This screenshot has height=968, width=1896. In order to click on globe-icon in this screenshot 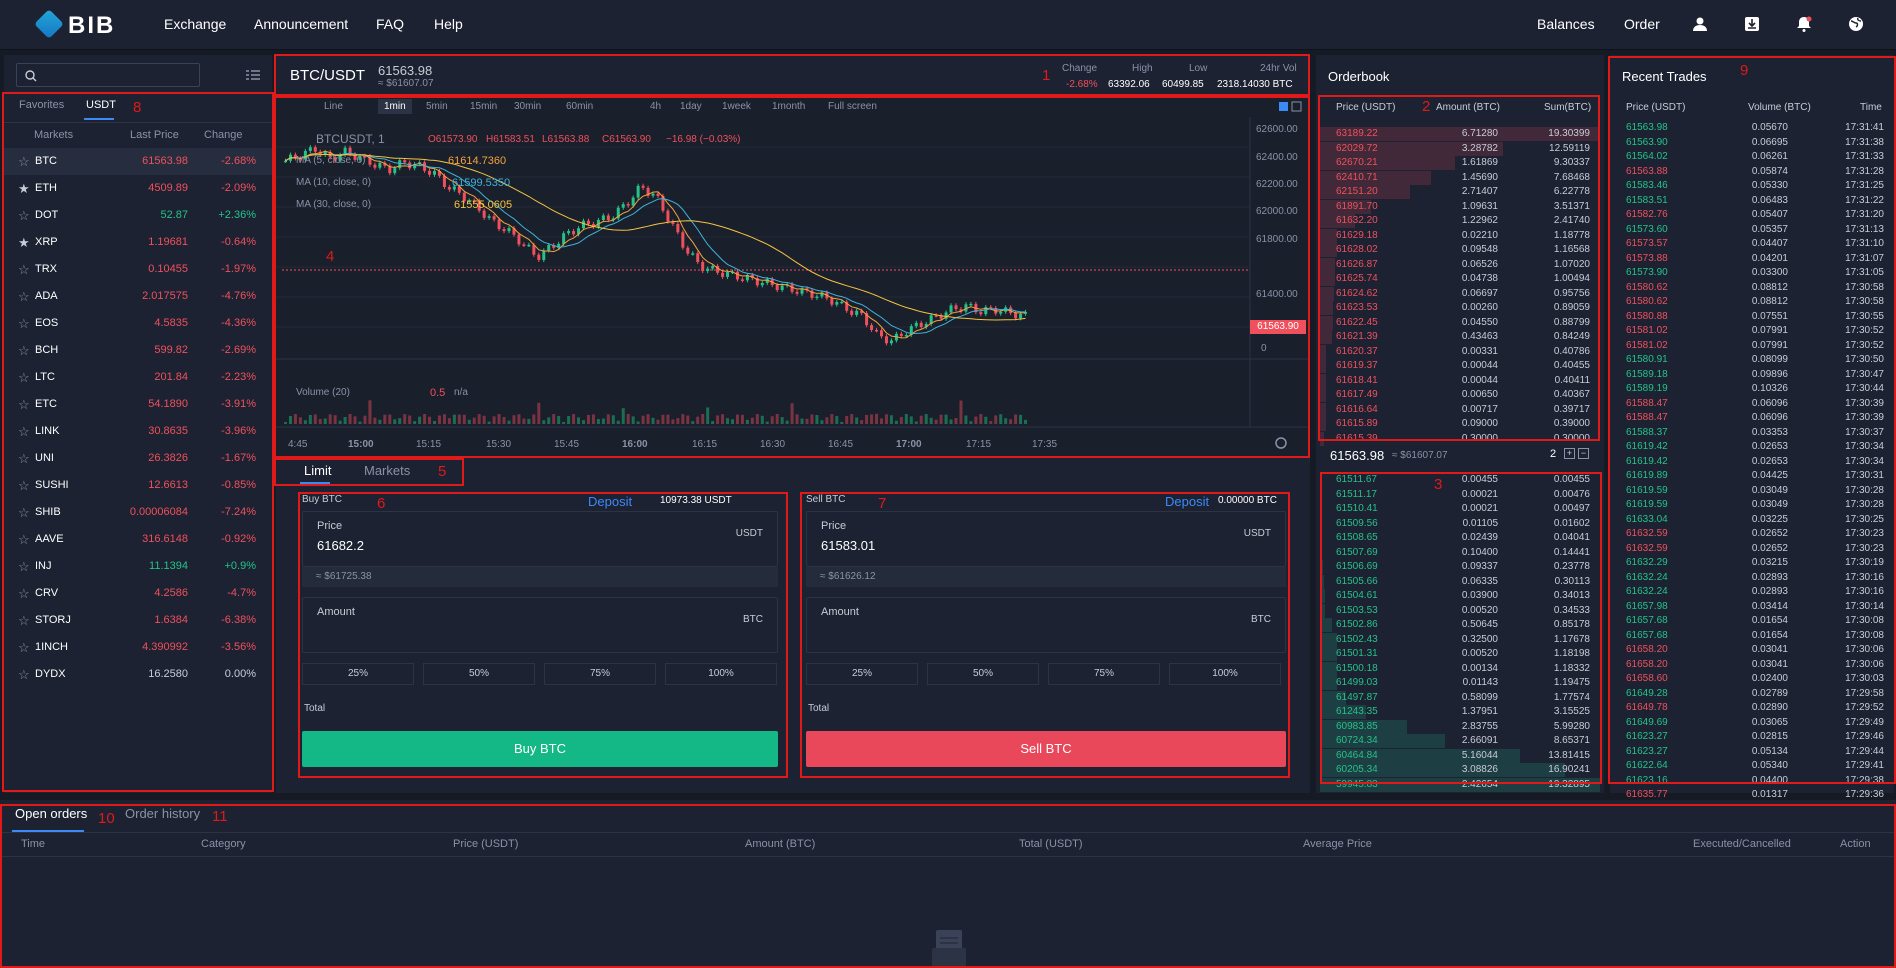, I will do `click(1856, 24)`.